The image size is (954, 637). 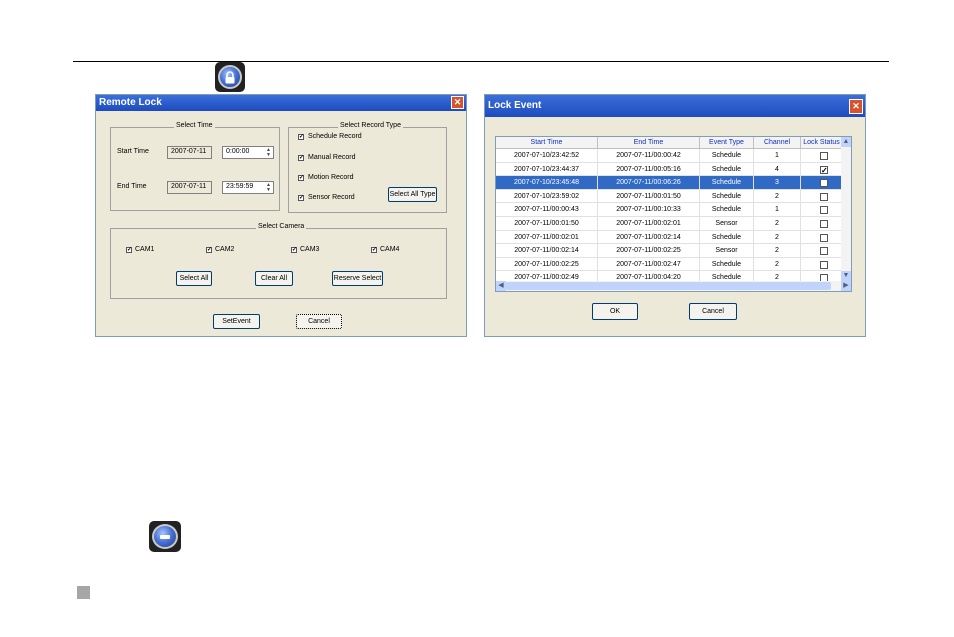 I want to click on cam1-checkbox: ✓, so click(x=129, y=250).